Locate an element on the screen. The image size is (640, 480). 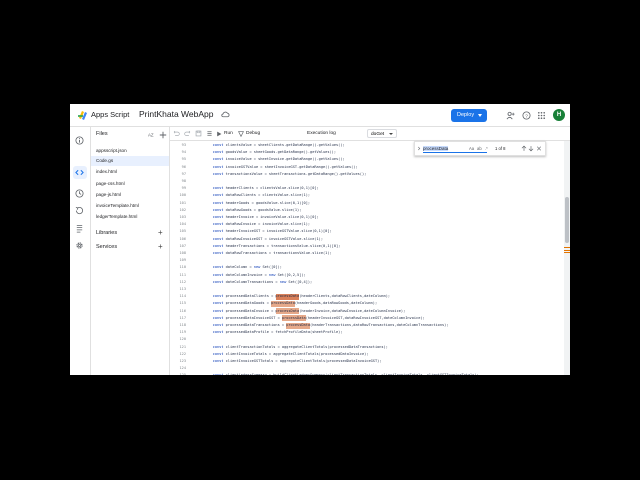
find-query: processData is located at coordinates (436, 148).